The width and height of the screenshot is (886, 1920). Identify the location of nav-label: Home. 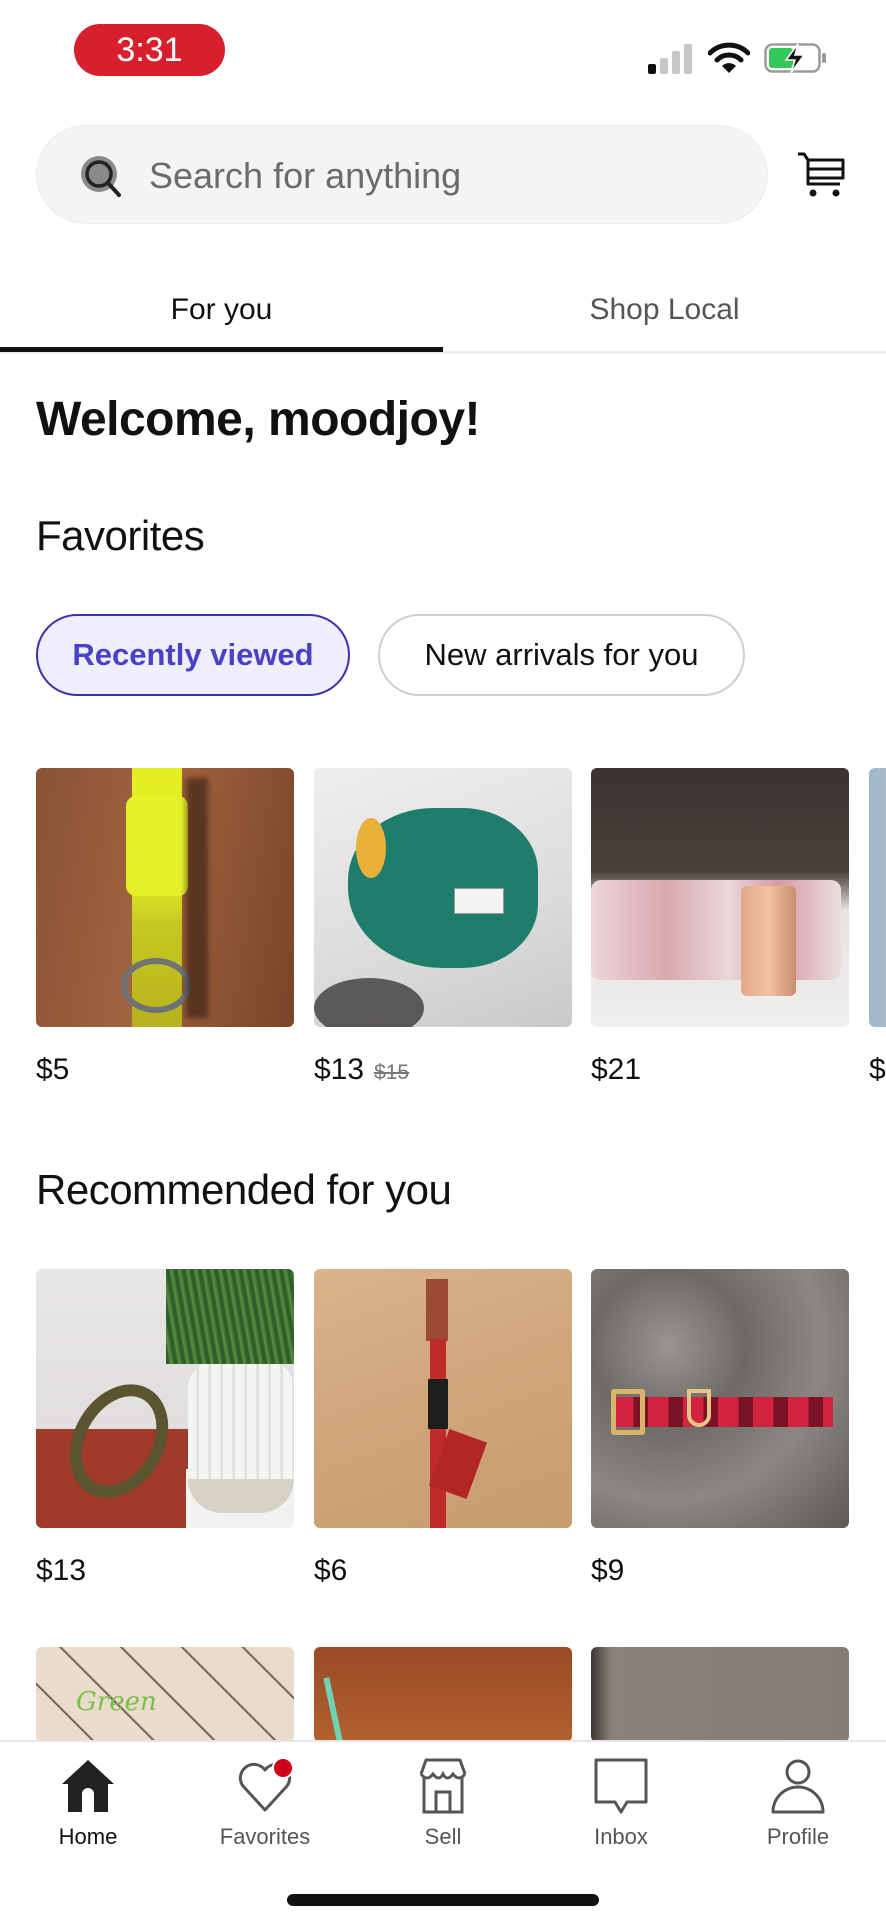
(88, 1836).